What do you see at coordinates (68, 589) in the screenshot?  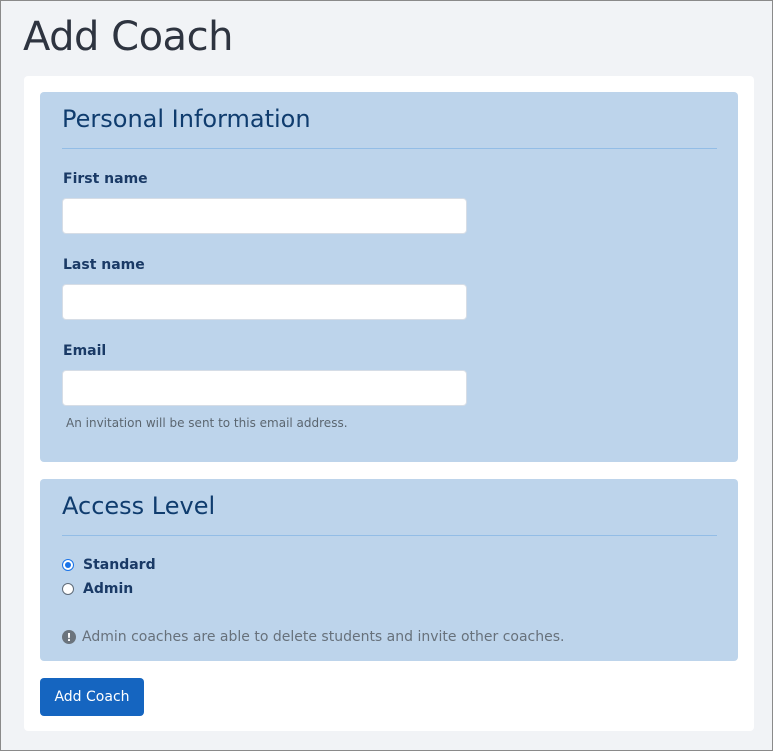 I see `admin-radio` at bounding box center [68, 589].